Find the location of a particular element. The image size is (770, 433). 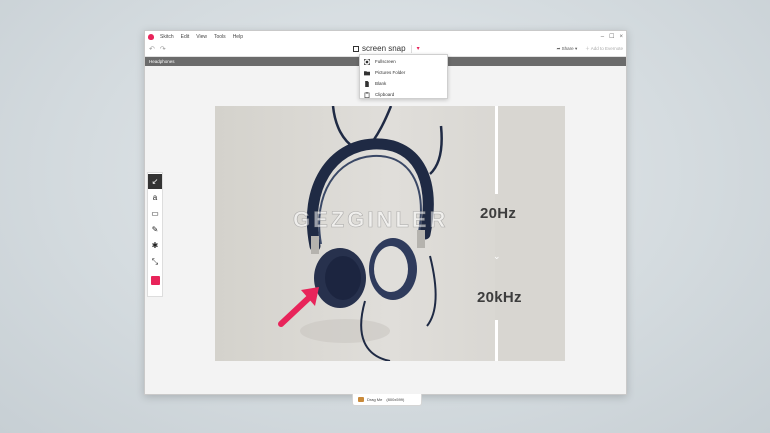

drag-me-label: Drag Me is located at coordinates (375, 399).